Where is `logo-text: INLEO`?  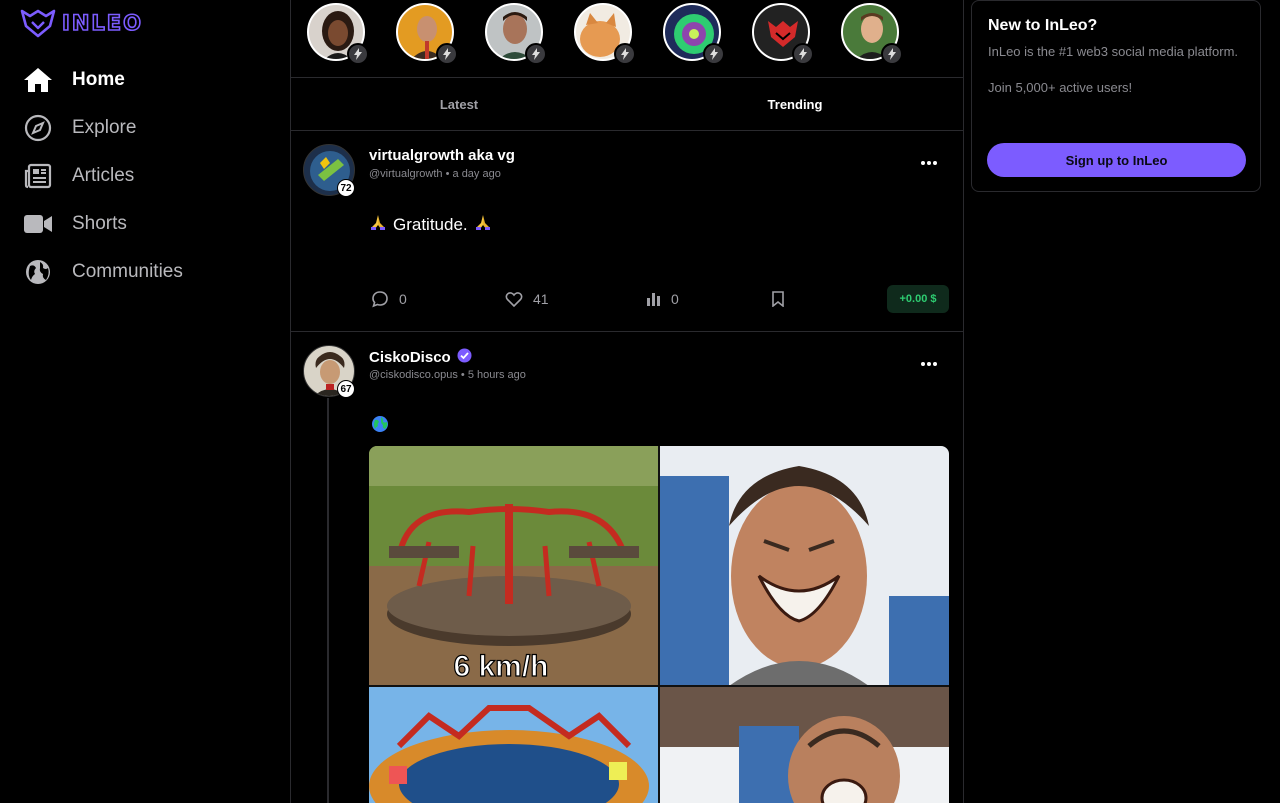
logo-text: INLEO is located at coordinates (102, 23).